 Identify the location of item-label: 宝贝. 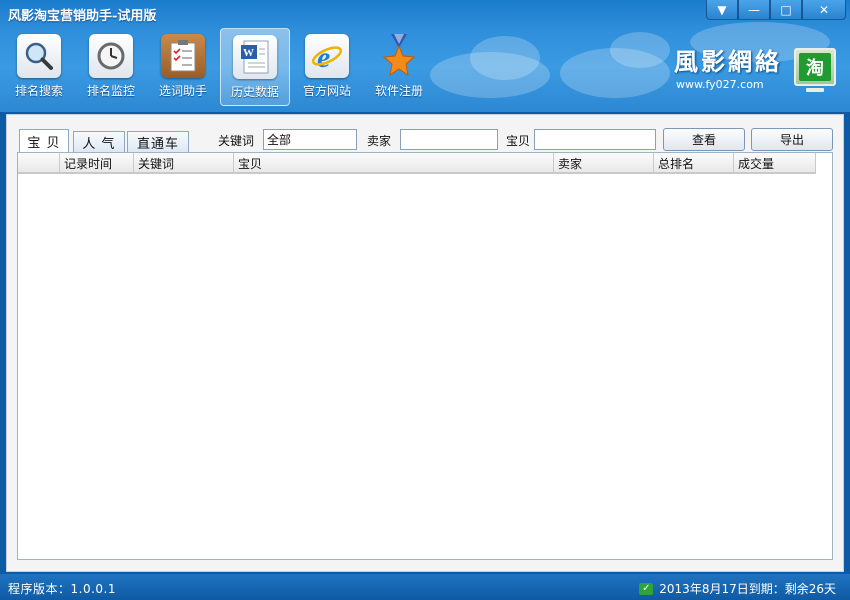
(518, 141).